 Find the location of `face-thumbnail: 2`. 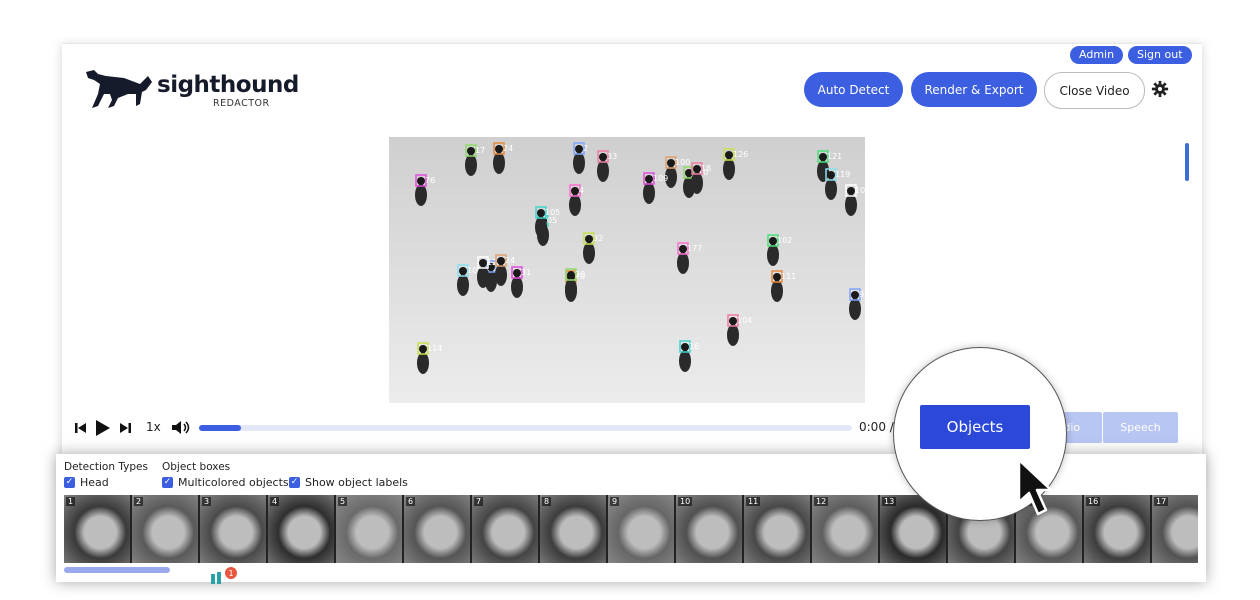

face-thumbnail: 2 is located at coordinates (165, 529).